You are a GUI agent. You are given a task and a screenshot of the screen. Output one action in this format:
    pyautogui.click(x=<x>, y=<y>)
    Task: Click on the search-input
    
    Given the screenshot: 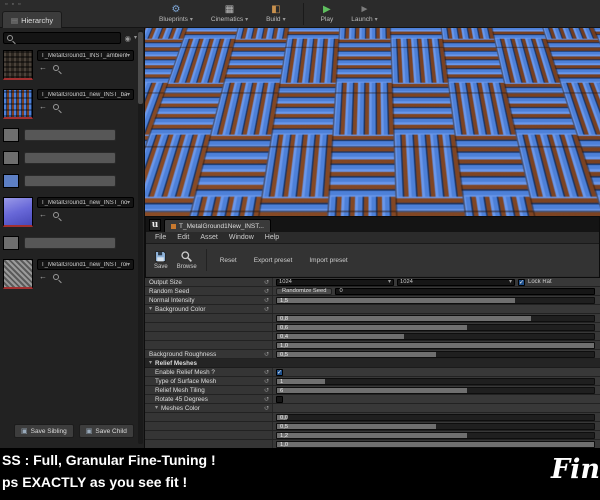 What is the action you would take?
    pyautogui.click(x=66, y=38)
    